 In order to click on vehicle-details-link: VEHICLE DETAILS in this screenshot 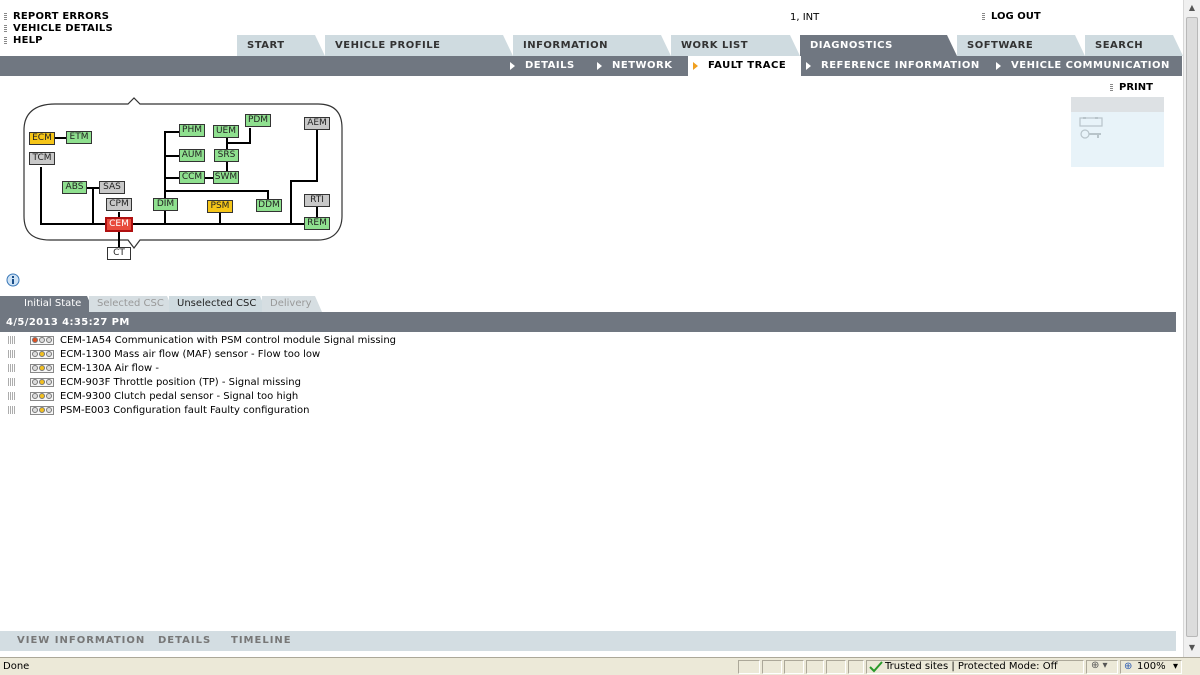, I will do `click(58, 28)`.